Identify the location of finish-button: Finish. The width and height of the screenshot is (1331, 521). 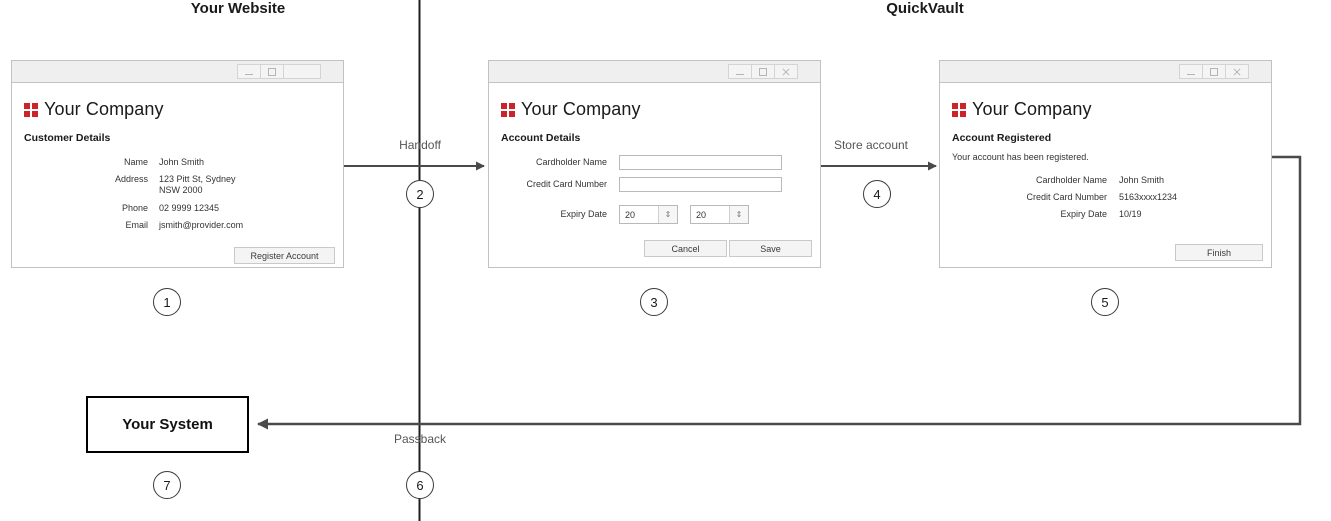
(1219, 252).